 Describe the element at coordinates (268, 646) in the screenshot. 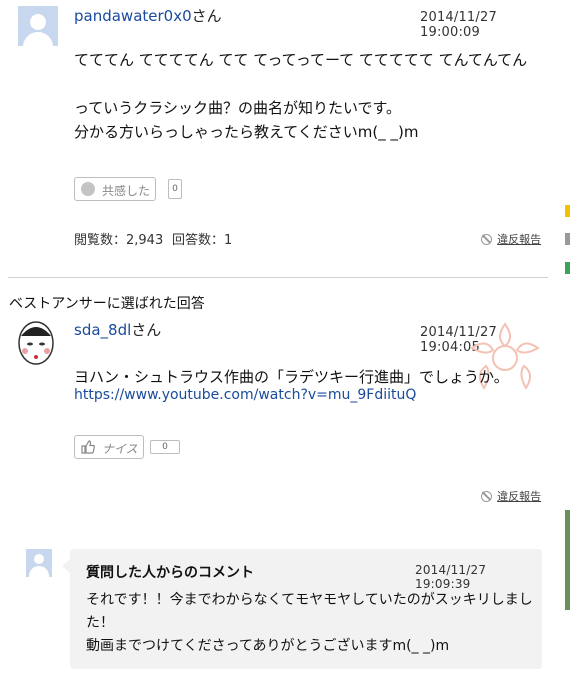

I see `comment-line: 動画までつけてくださってありがとうございますm(_ _)m` at that location.